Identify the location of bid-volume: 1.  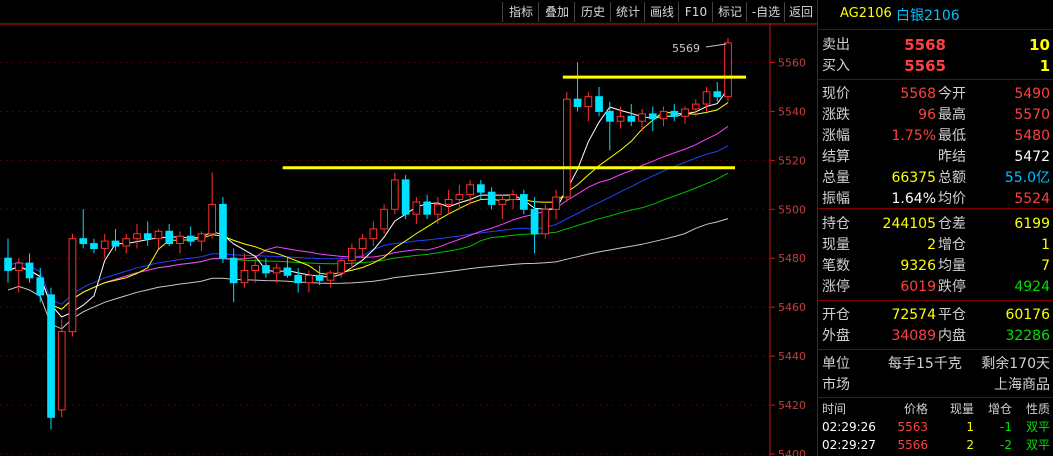
(1044, 66).